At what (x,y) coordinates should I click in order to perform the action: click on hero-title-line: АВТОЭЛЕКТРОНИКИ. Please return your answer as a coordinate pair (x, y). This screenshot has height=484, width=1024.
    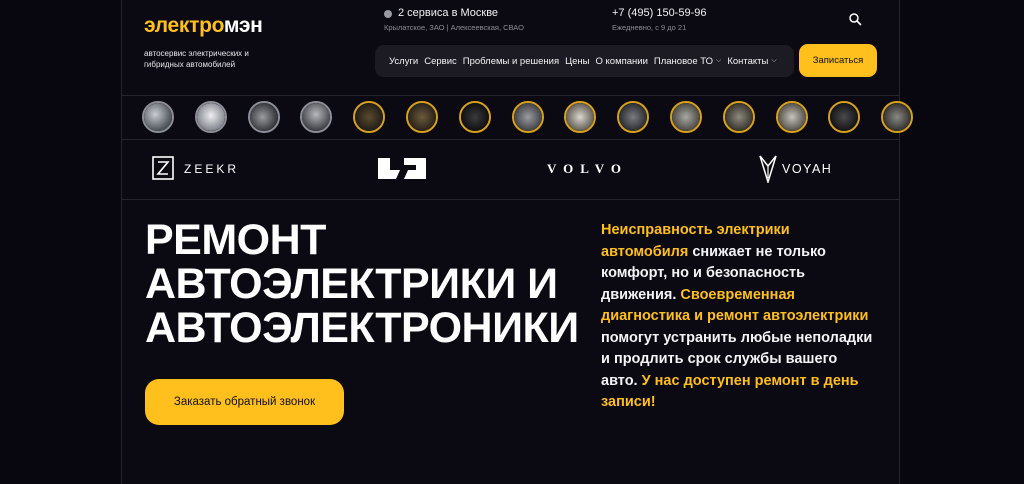
    Looking at the image, I should click on (362, 328).